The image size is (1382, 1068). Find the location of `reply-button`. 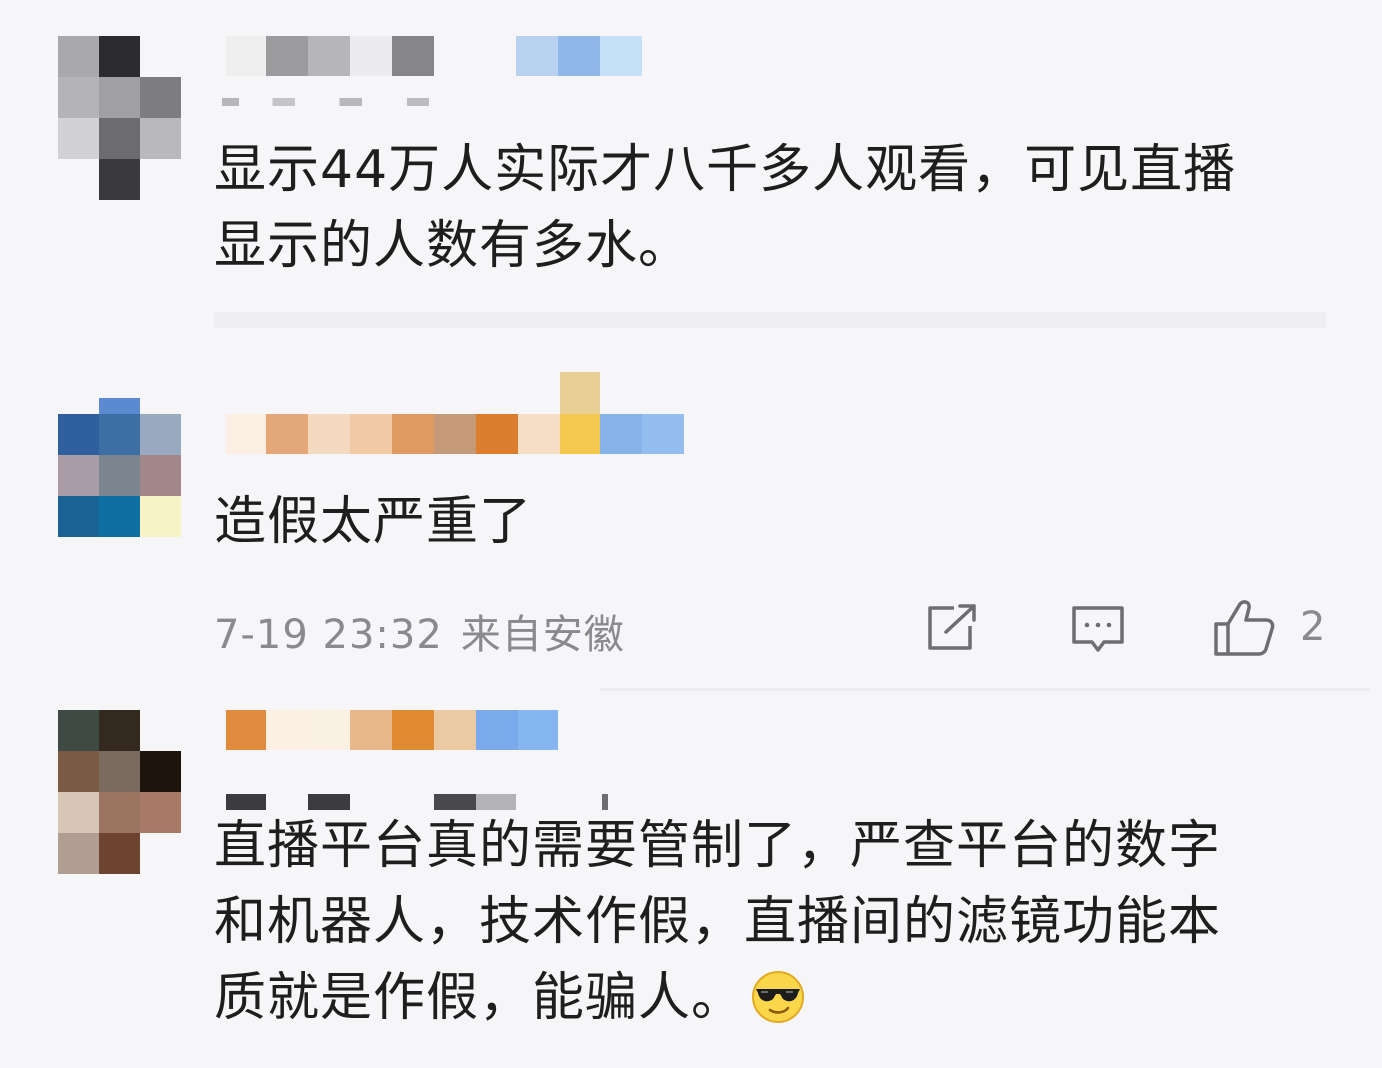

reply-button is located at coordinates (1098, 630).